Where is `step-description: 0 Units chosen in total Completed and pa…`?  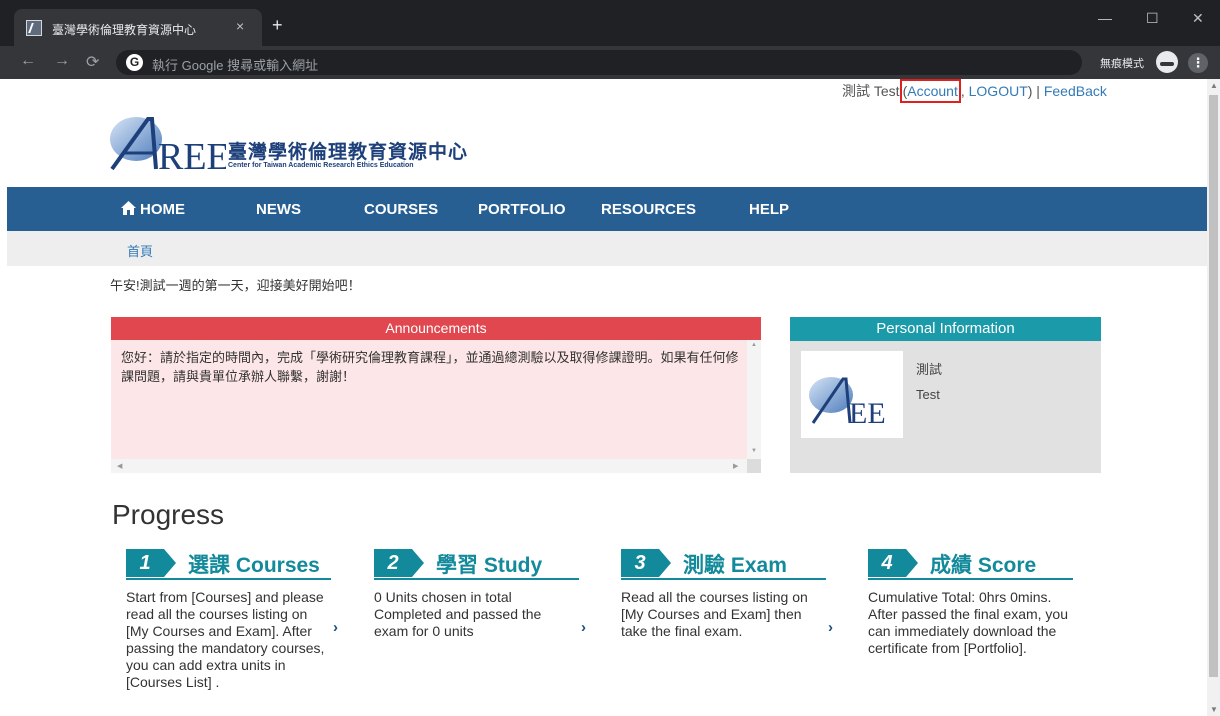
step-description: 0 Units chosen in total Completed and pa… is located at coordinates (458, 614).